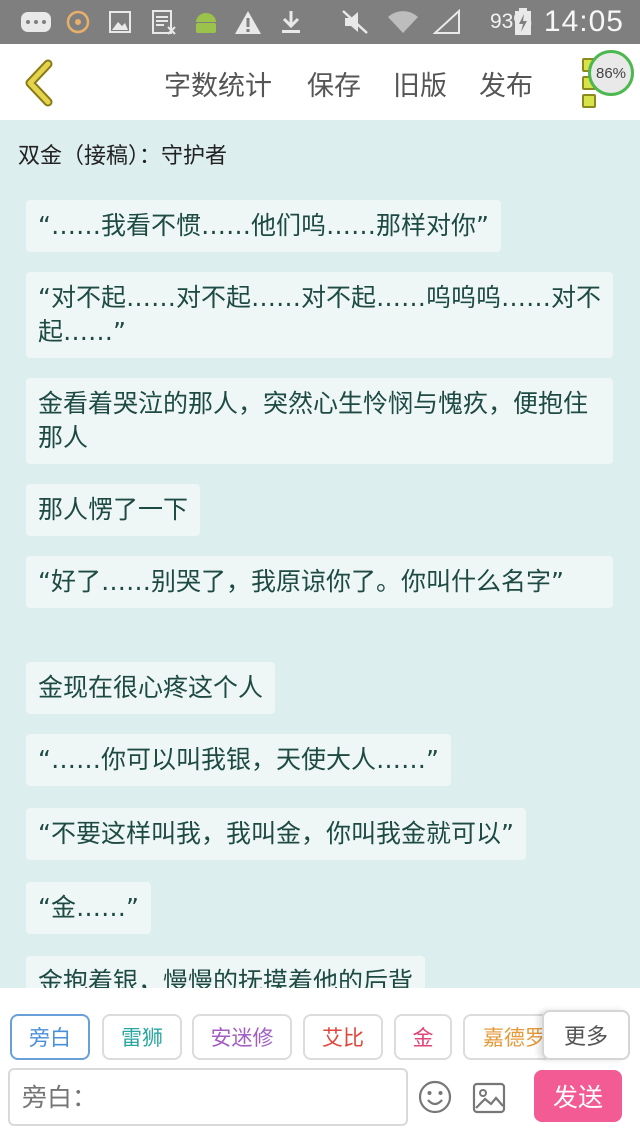 The width and height of the screenshot is (640, 1138). Describe the element at coordinates (238, 760) in the screenshot. I see `message-bubble: “……你可以叫我银，天使大人……”` at that location.